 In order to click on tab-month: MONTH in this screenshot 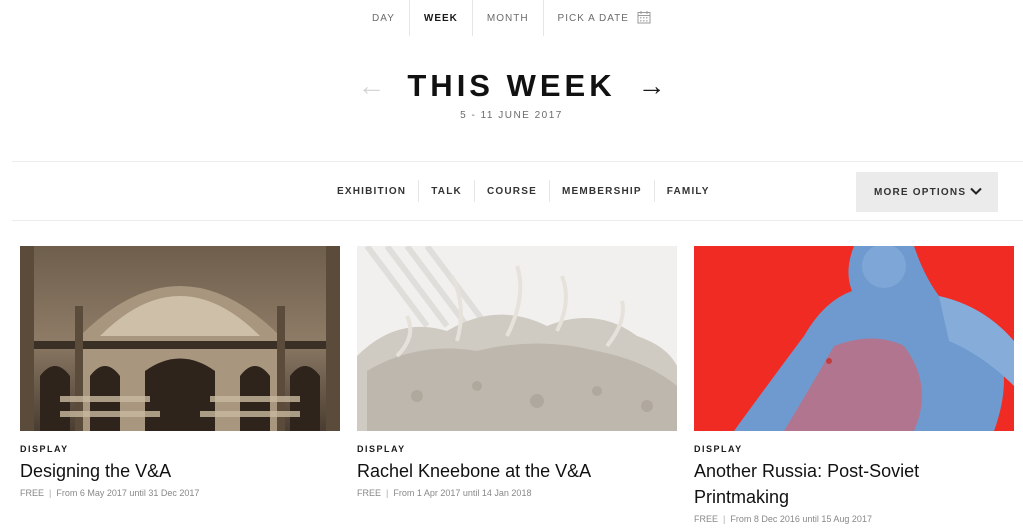, I will do `click(507, 18)`.